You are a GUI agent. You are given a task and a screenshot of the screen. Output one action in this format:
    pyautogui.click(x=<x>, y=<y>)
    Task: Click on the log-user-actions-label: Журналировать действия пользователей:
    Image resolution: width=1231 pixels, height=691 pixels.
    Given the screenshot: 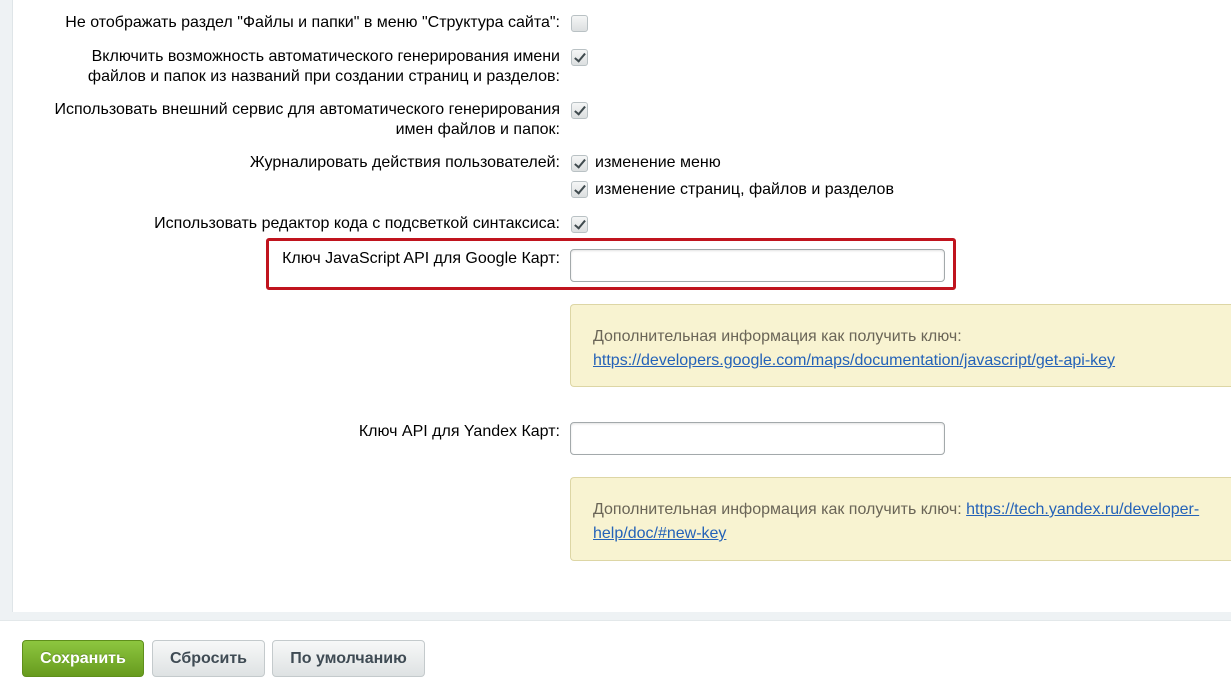 What is the action you would take?
    pyautogui.click(x=404, y=162)
    